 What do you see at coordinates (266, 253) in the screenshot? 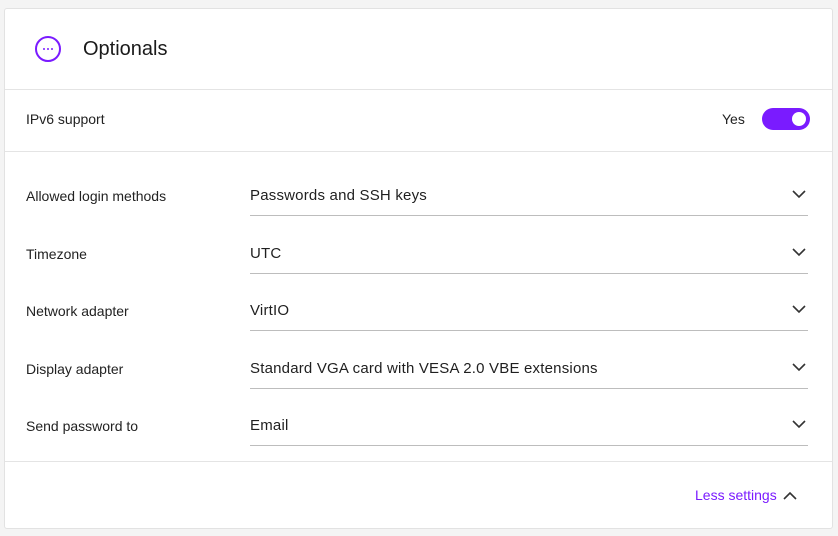
I see `timezone-value: UTC` at bounding box center [266, 253].